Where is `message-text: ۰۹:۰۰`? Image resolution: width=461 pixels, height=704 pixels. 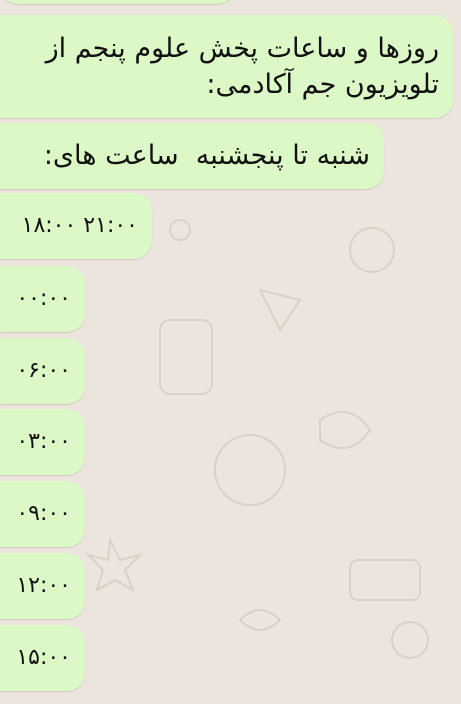 message-text: ۰۹:۰۰ is located at coordinates (43, 513).